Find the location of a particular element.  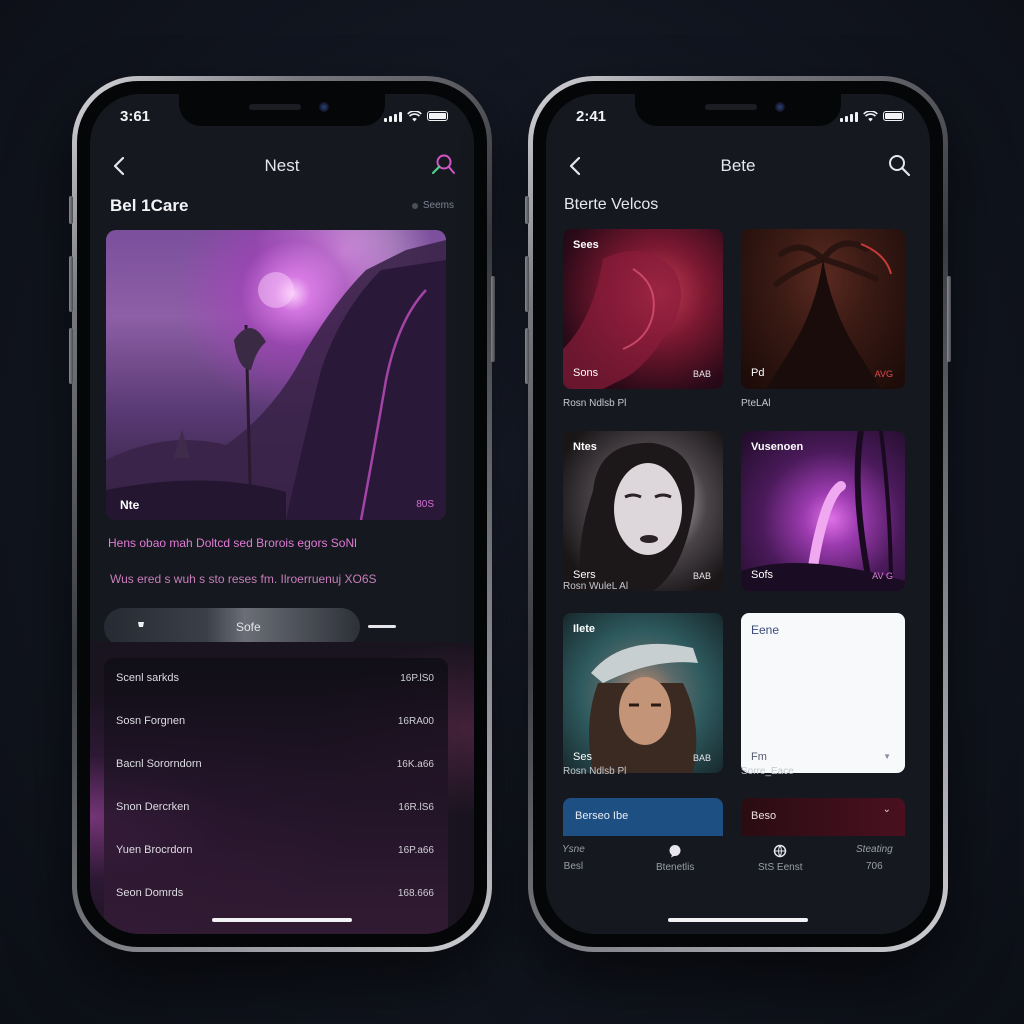

video-tile: Ilete Ses BAB is located at coordinates (643, 693).